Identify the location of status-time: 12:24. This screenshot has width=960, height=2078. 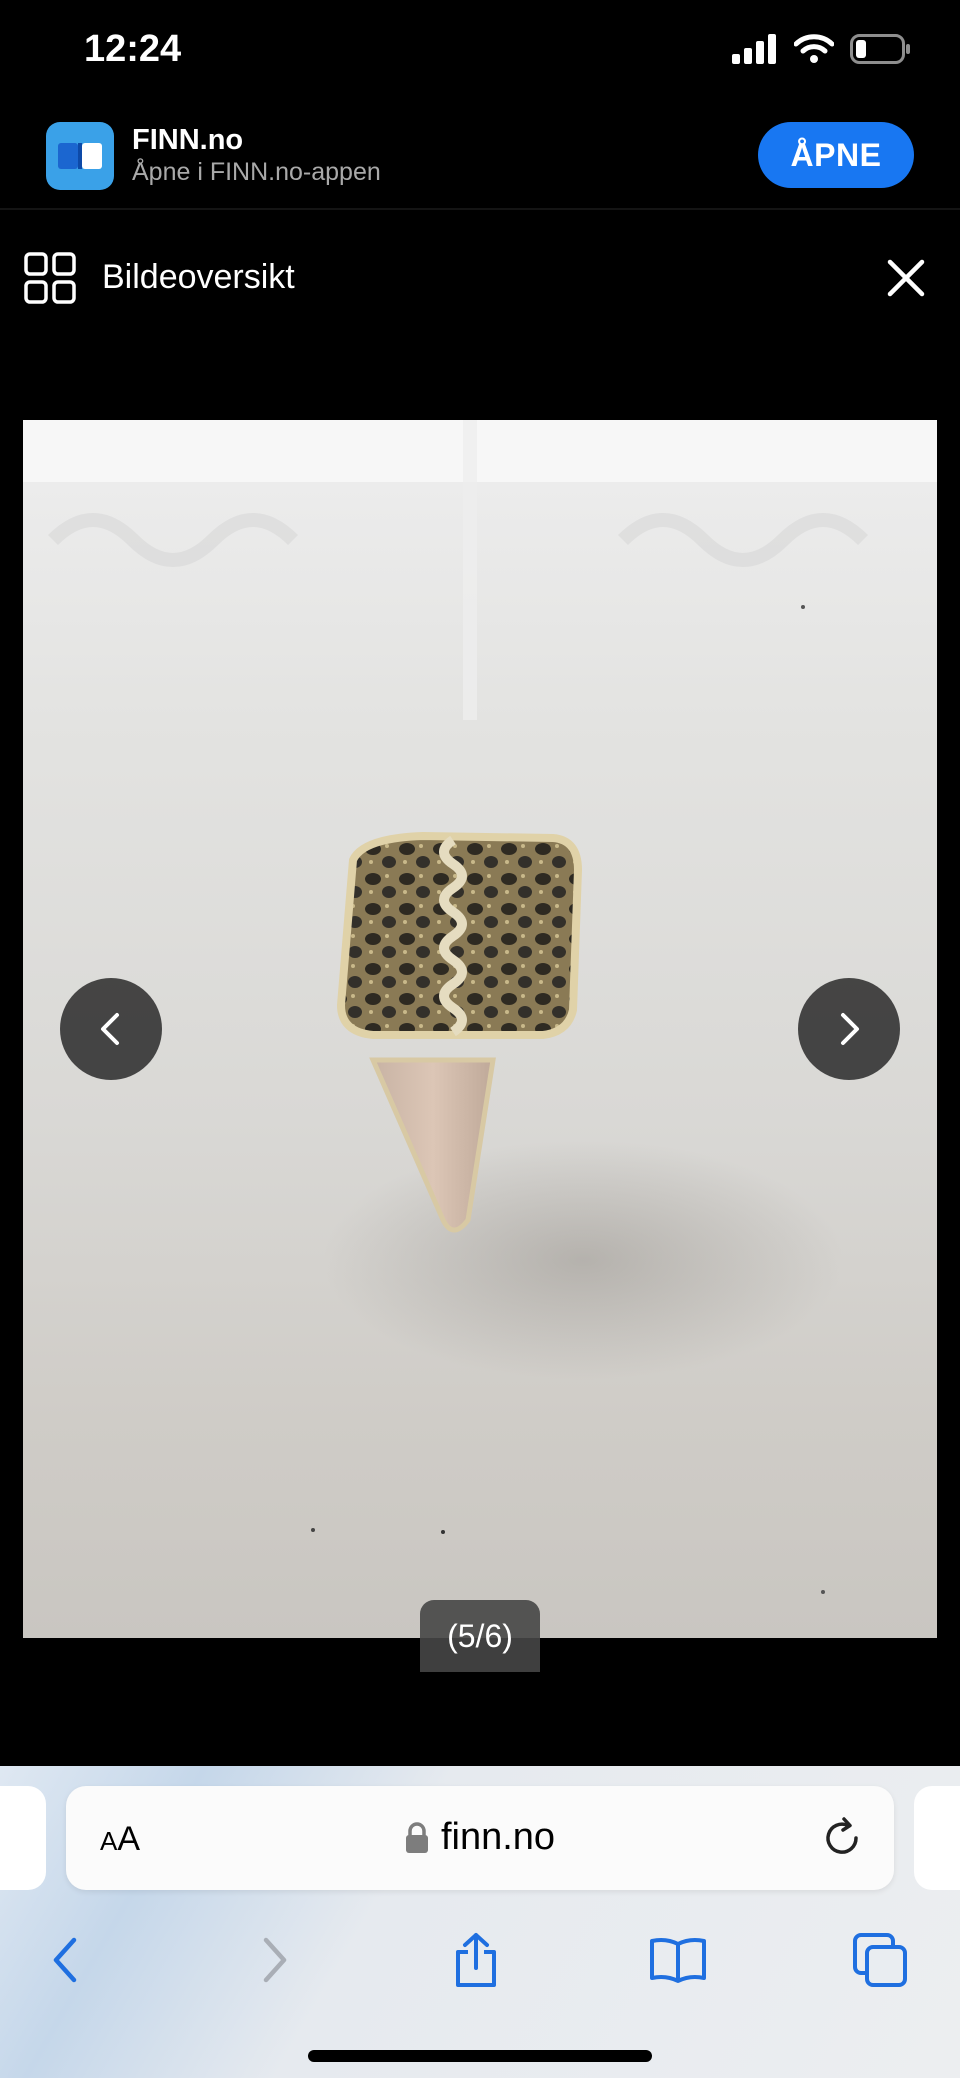
(133, 49).